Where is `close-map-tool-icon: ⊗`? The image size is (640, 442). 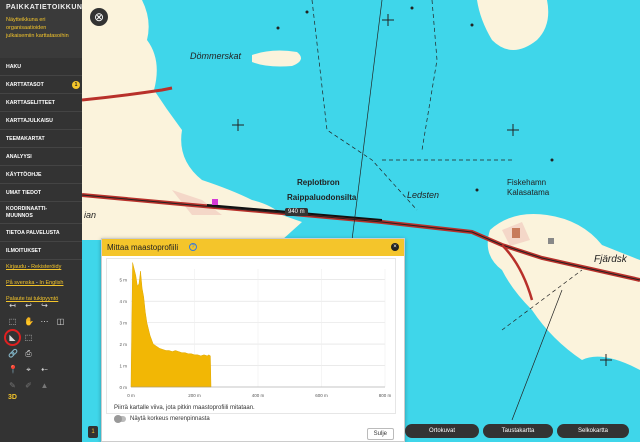
close-map-tool-icon: ⊗ is located at coordinates (99, 17).